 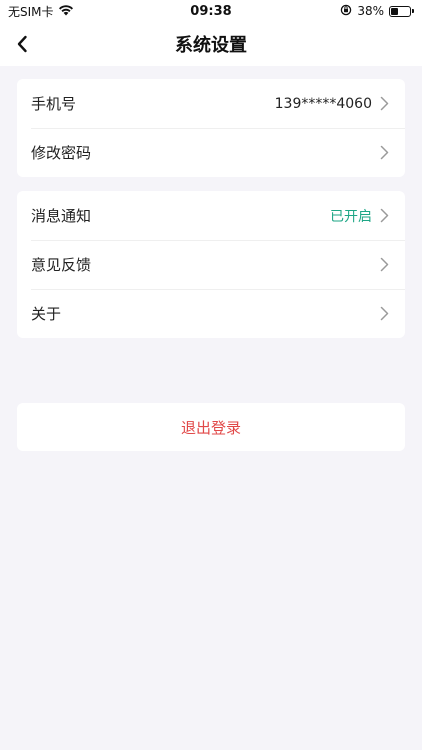 What do you see at coordinates (346, 11) in the screenshot?
I see `orientation-lock-icon` at bounding box center [346, 11].